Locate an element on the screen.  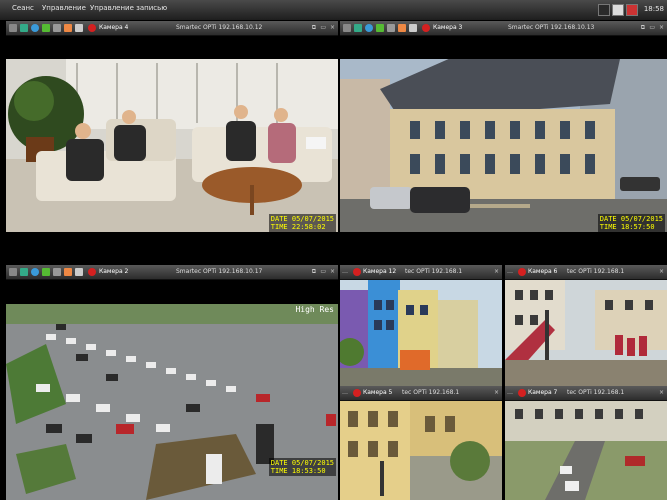
timestamp-overlay: DATE 05/07/2015 TIME 18:57:50 is located at coordinates (631, 223).